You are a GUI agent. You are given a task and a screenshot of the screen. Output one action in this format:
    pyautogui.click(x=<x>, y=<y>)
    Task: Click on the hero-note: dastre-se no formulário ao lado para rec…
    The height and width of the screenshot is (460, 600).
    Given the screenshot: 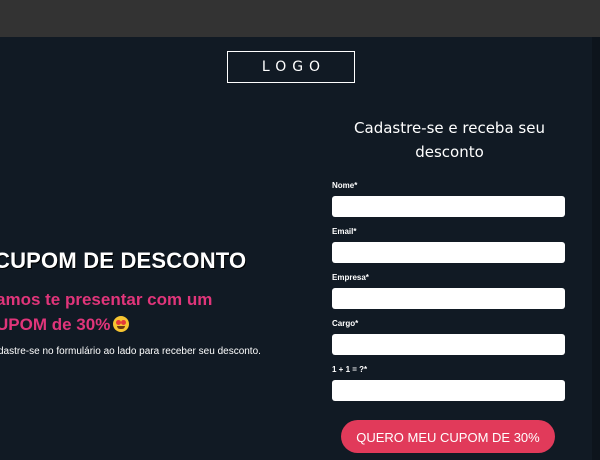 What is the action you would take?
    pyautogui.click(x=130, y=351)
    